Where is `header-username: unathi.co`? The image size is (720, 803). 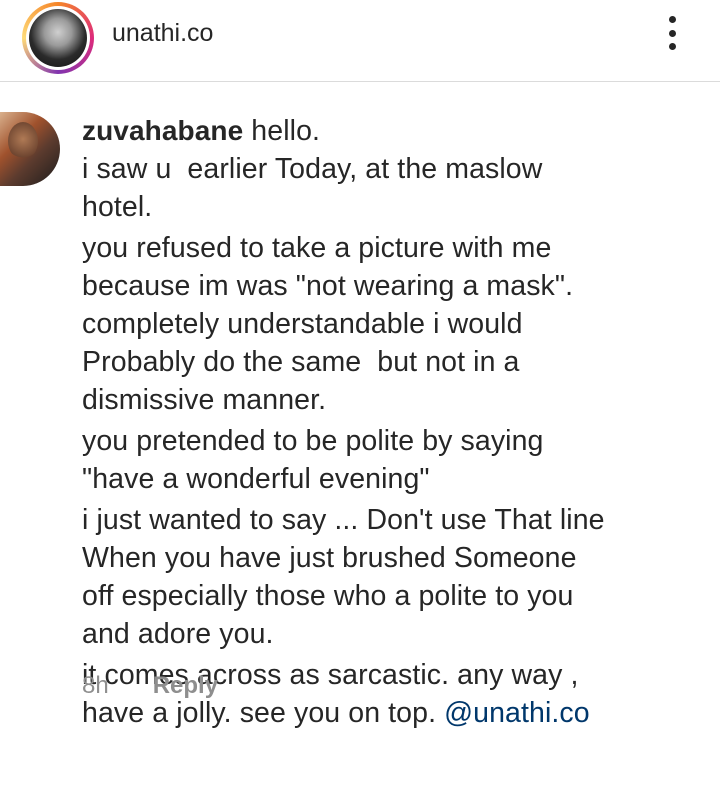
header-username: unathi.co is located at coordinates (162, 33).